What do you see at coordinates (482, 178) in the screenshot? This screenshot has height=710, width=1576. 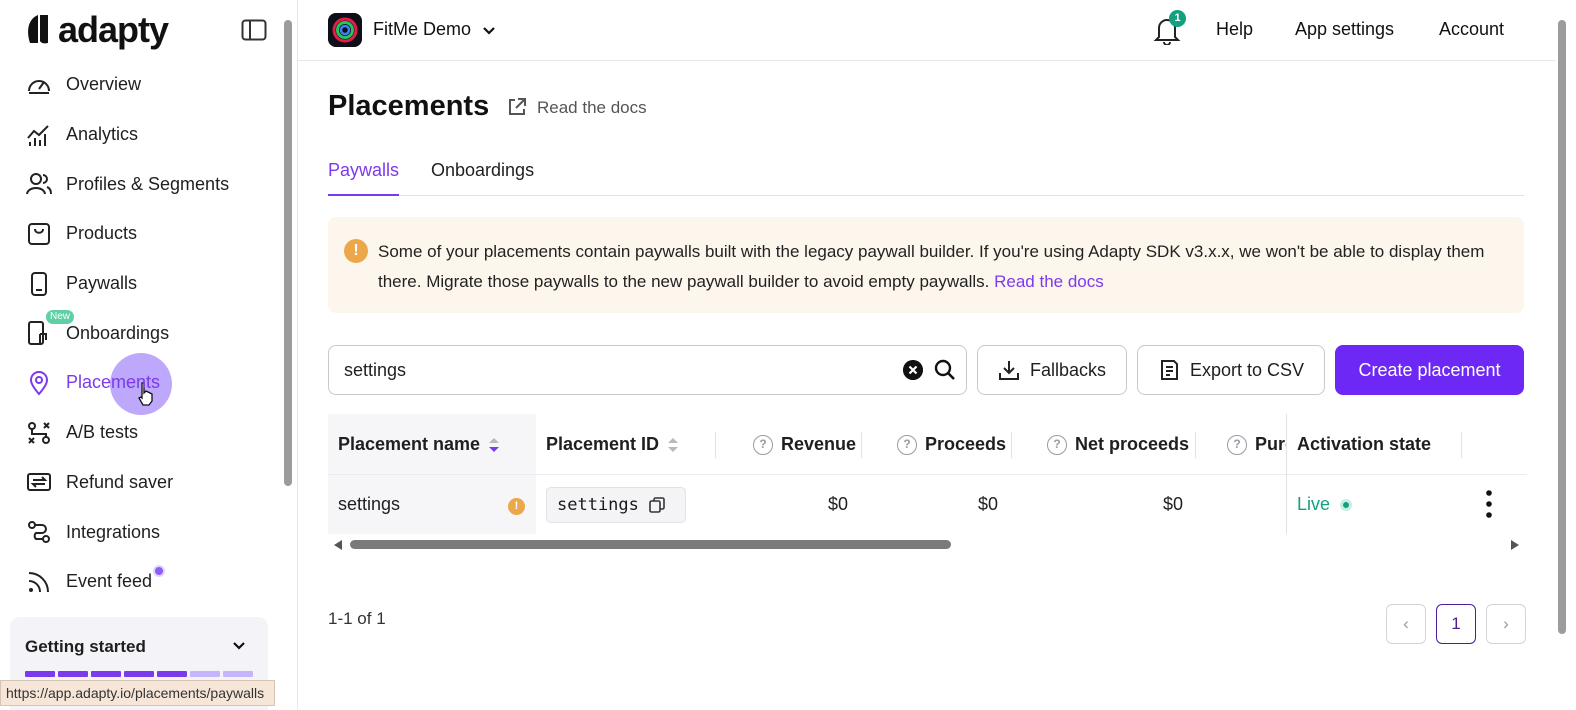 I see `tab-onboardings: Onboardings` at bounding box center [482, 178].